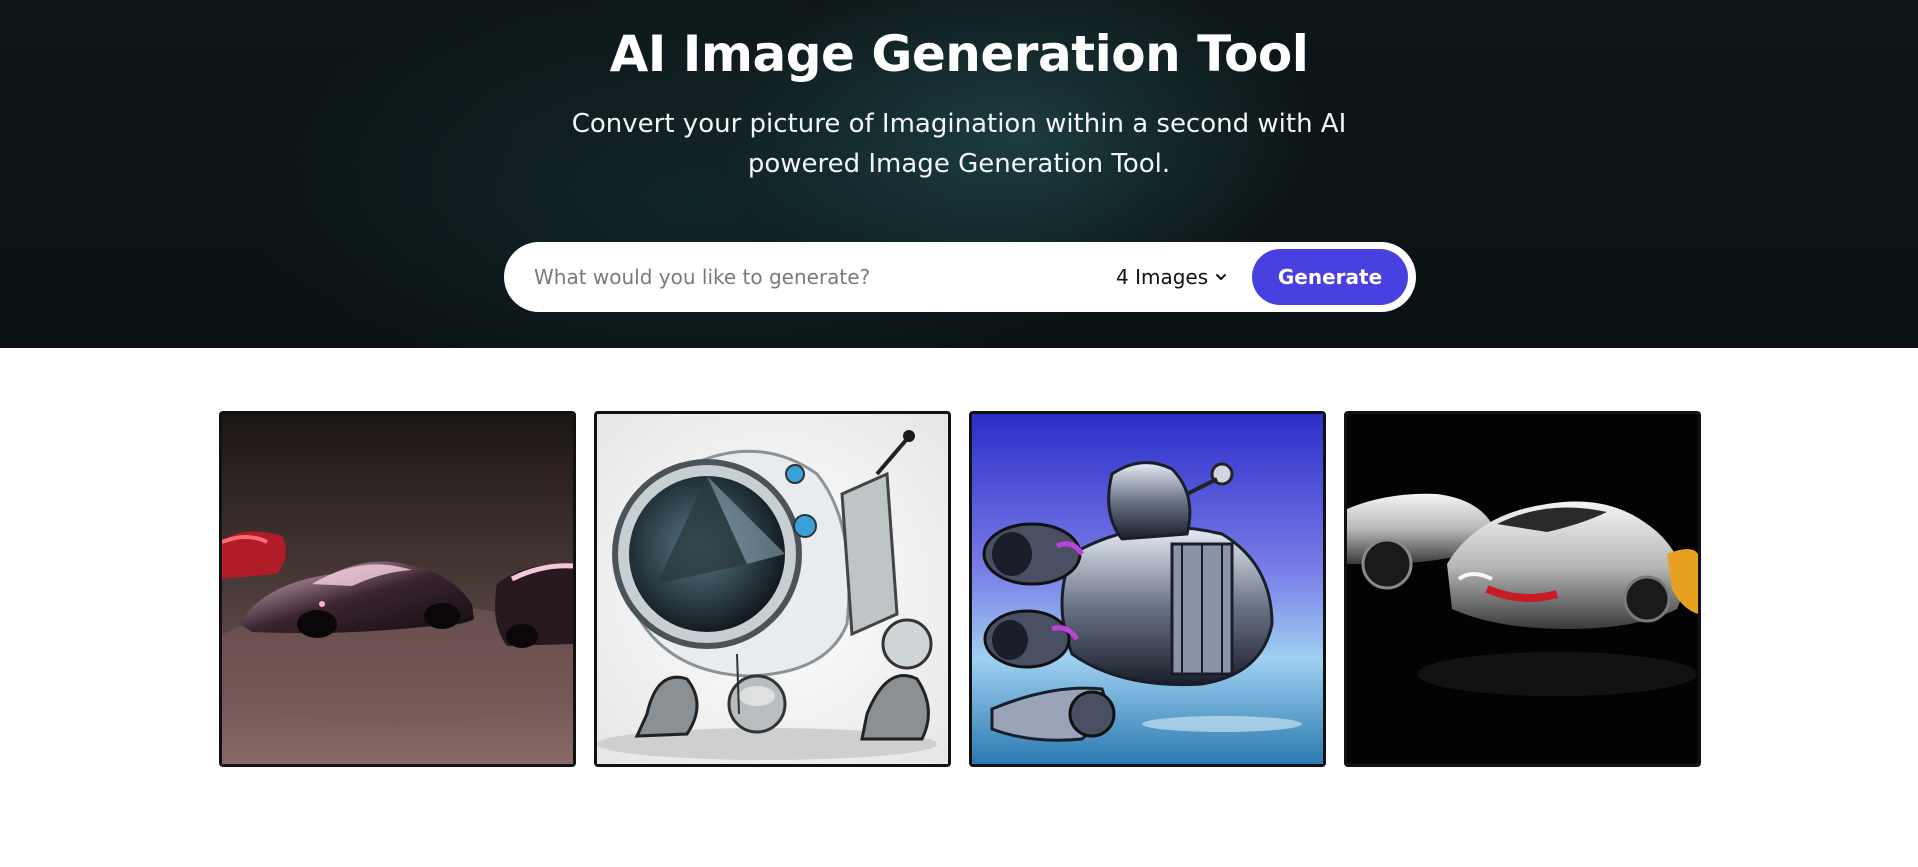 This screenshot has height=867, width=1918. I want to click on robot-image, so click(772, 589).